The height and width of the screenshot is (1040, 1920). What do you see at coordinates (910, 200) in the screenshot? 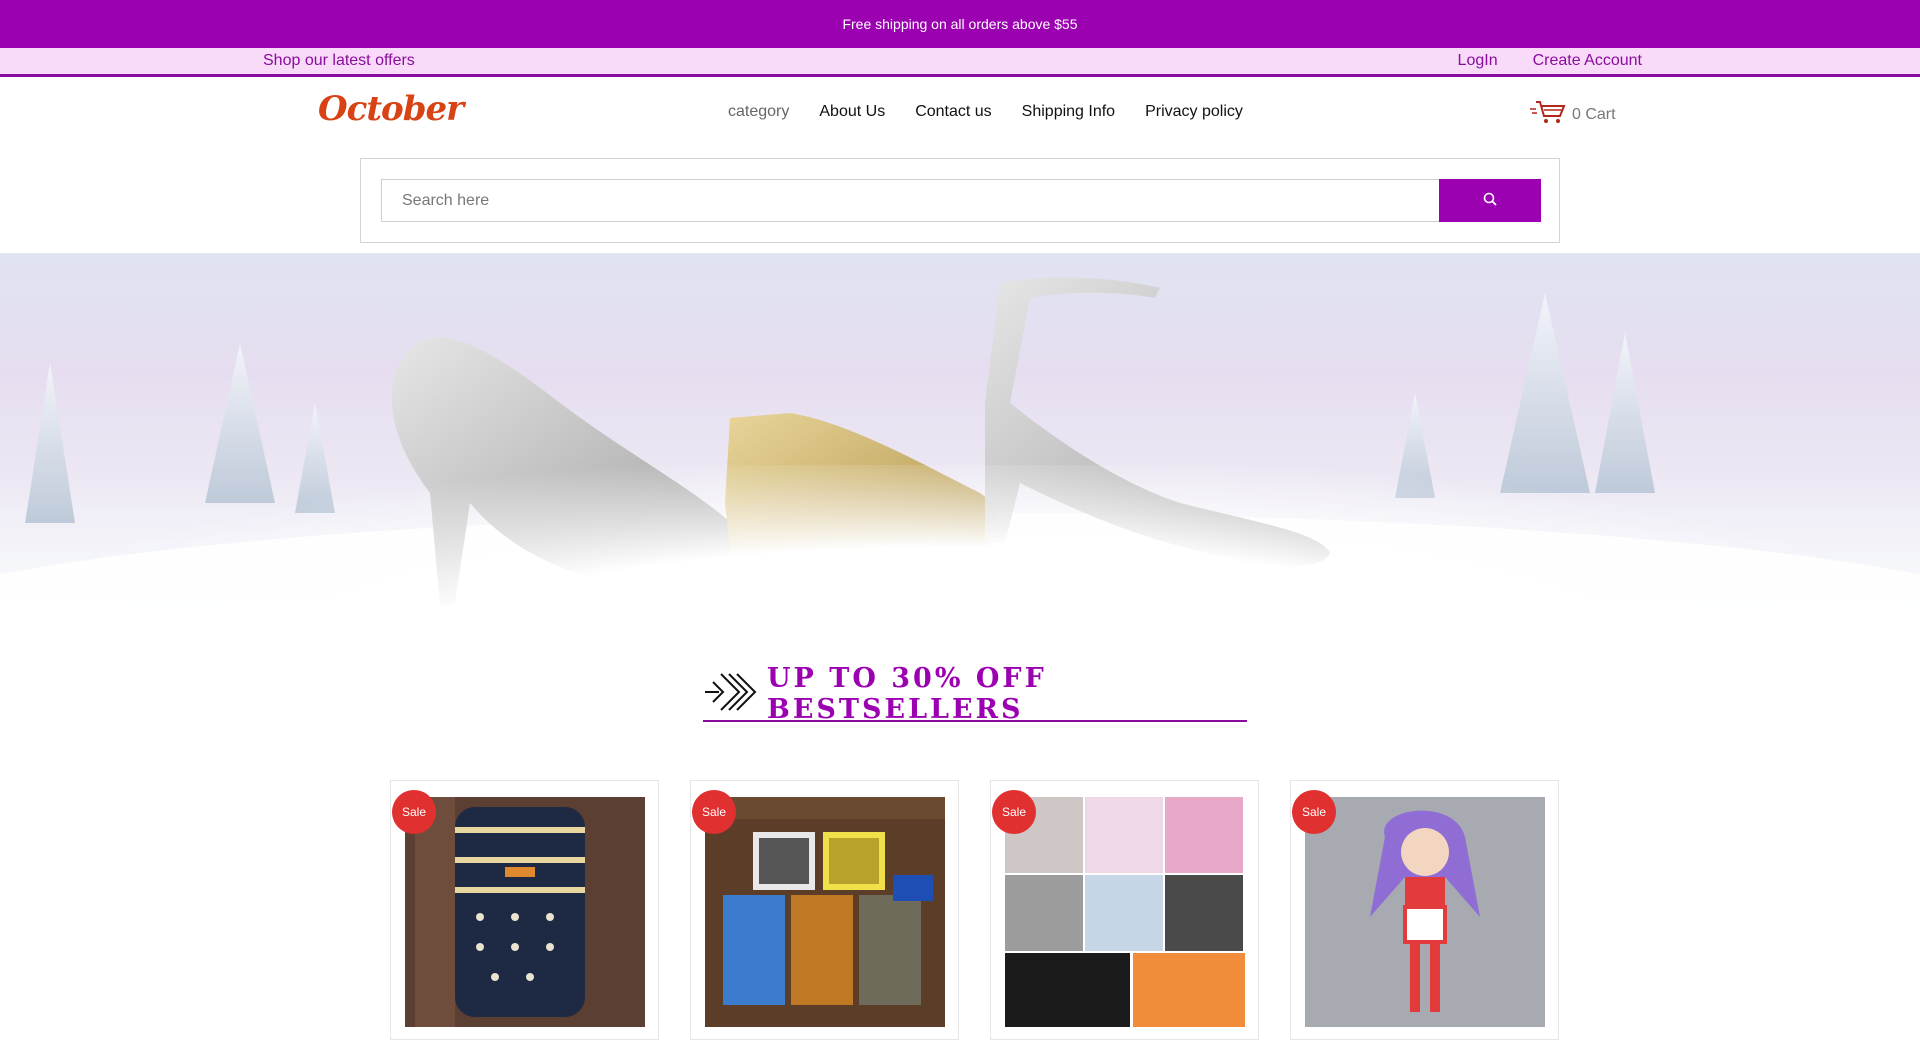
I see `search-input` at bounding box center [910, 200].